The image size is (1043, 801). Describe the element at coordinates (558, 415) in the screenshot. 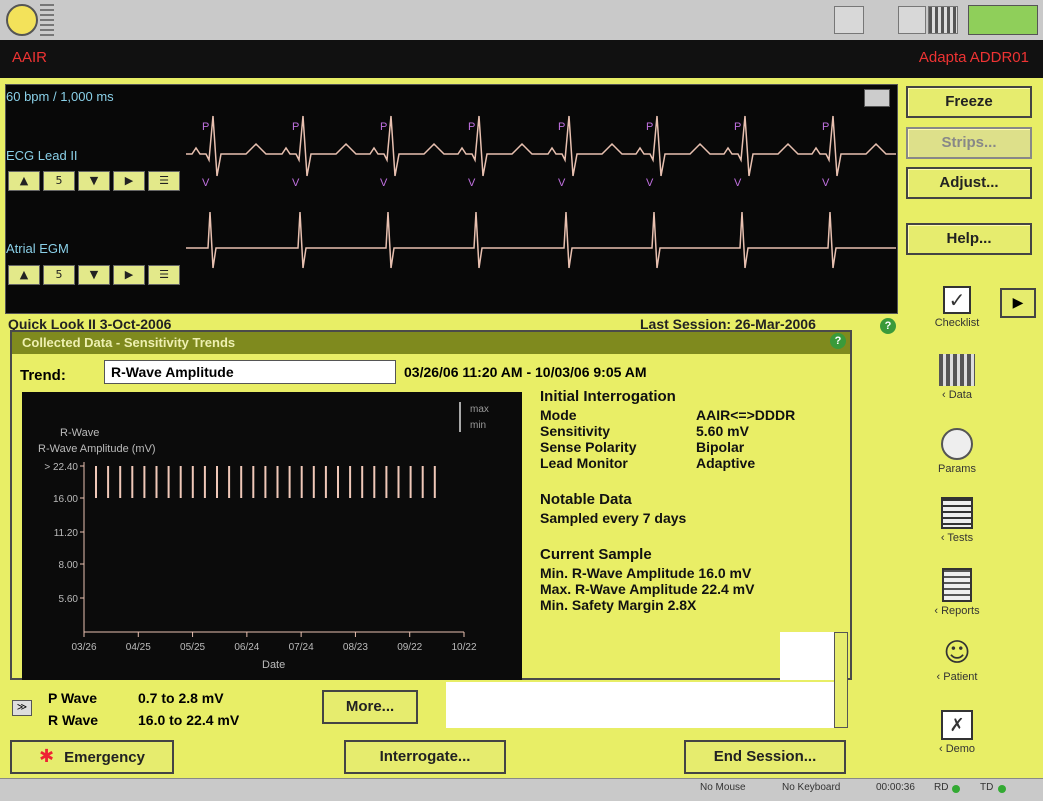

I see `mode-key: Mode` at that location.